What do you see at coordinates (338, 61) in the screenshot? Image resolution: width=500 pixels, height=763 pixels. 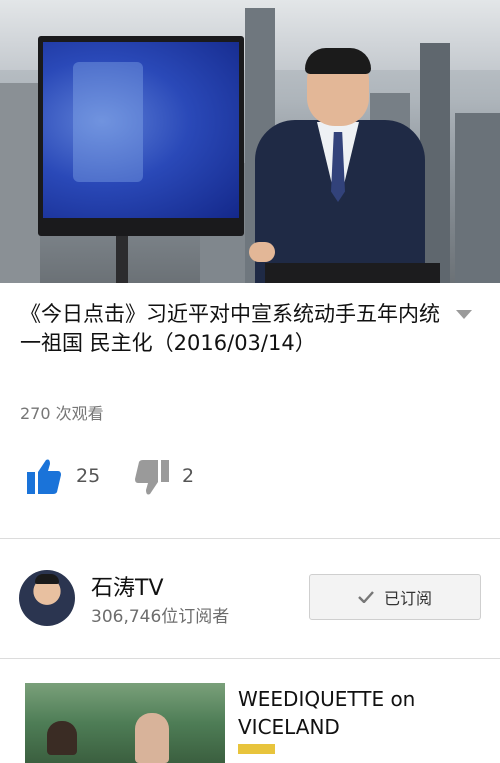 I see `presenter-hair` at bounding box center [338, 61].